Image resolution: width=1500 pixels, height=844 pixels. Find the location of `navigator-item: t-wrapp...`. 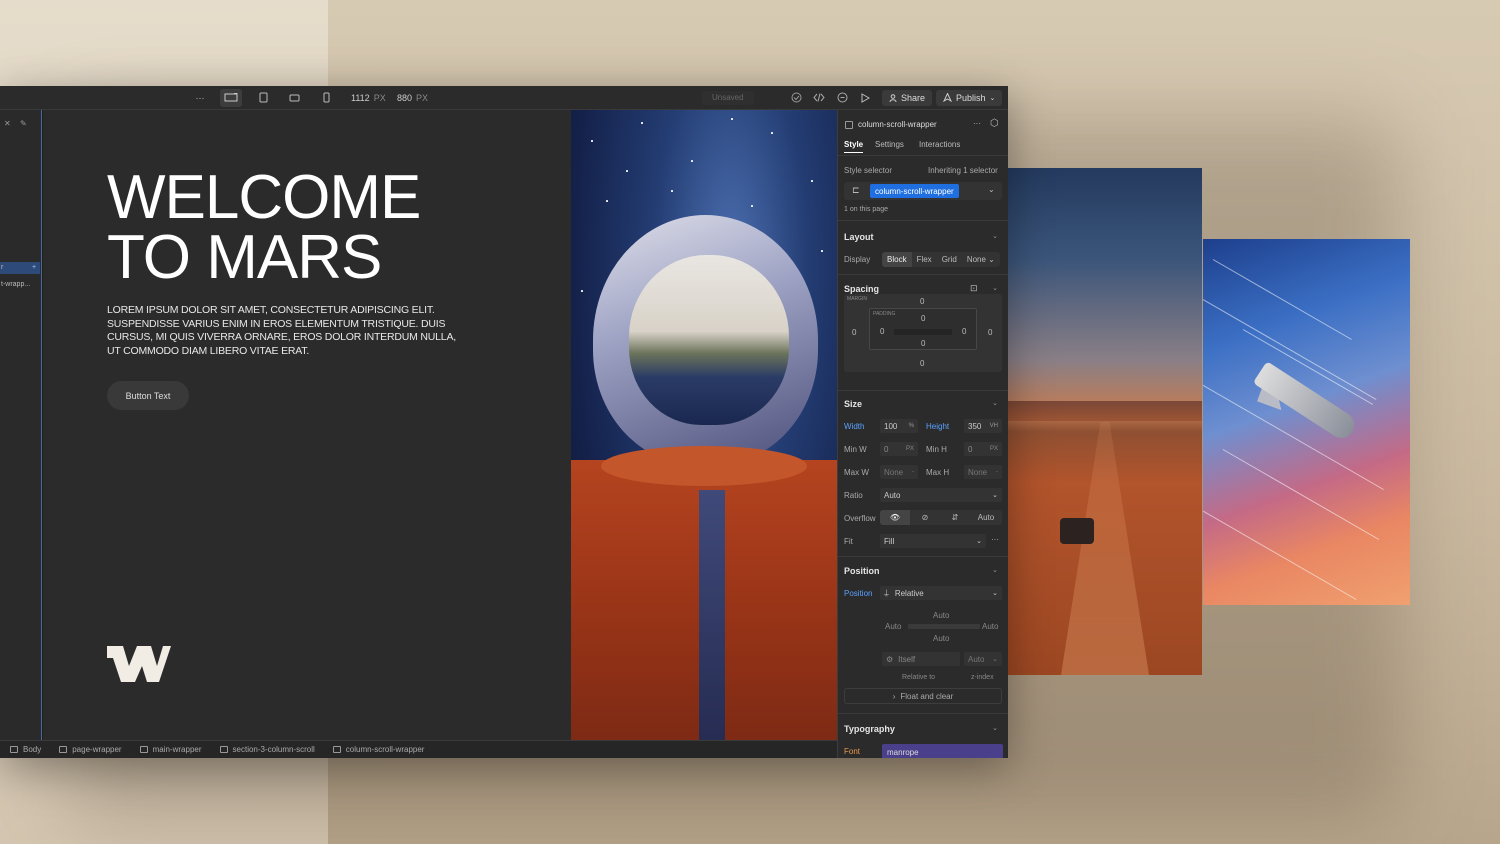

navigator-item: t-wrapp... is located at coordinates (15, 284).